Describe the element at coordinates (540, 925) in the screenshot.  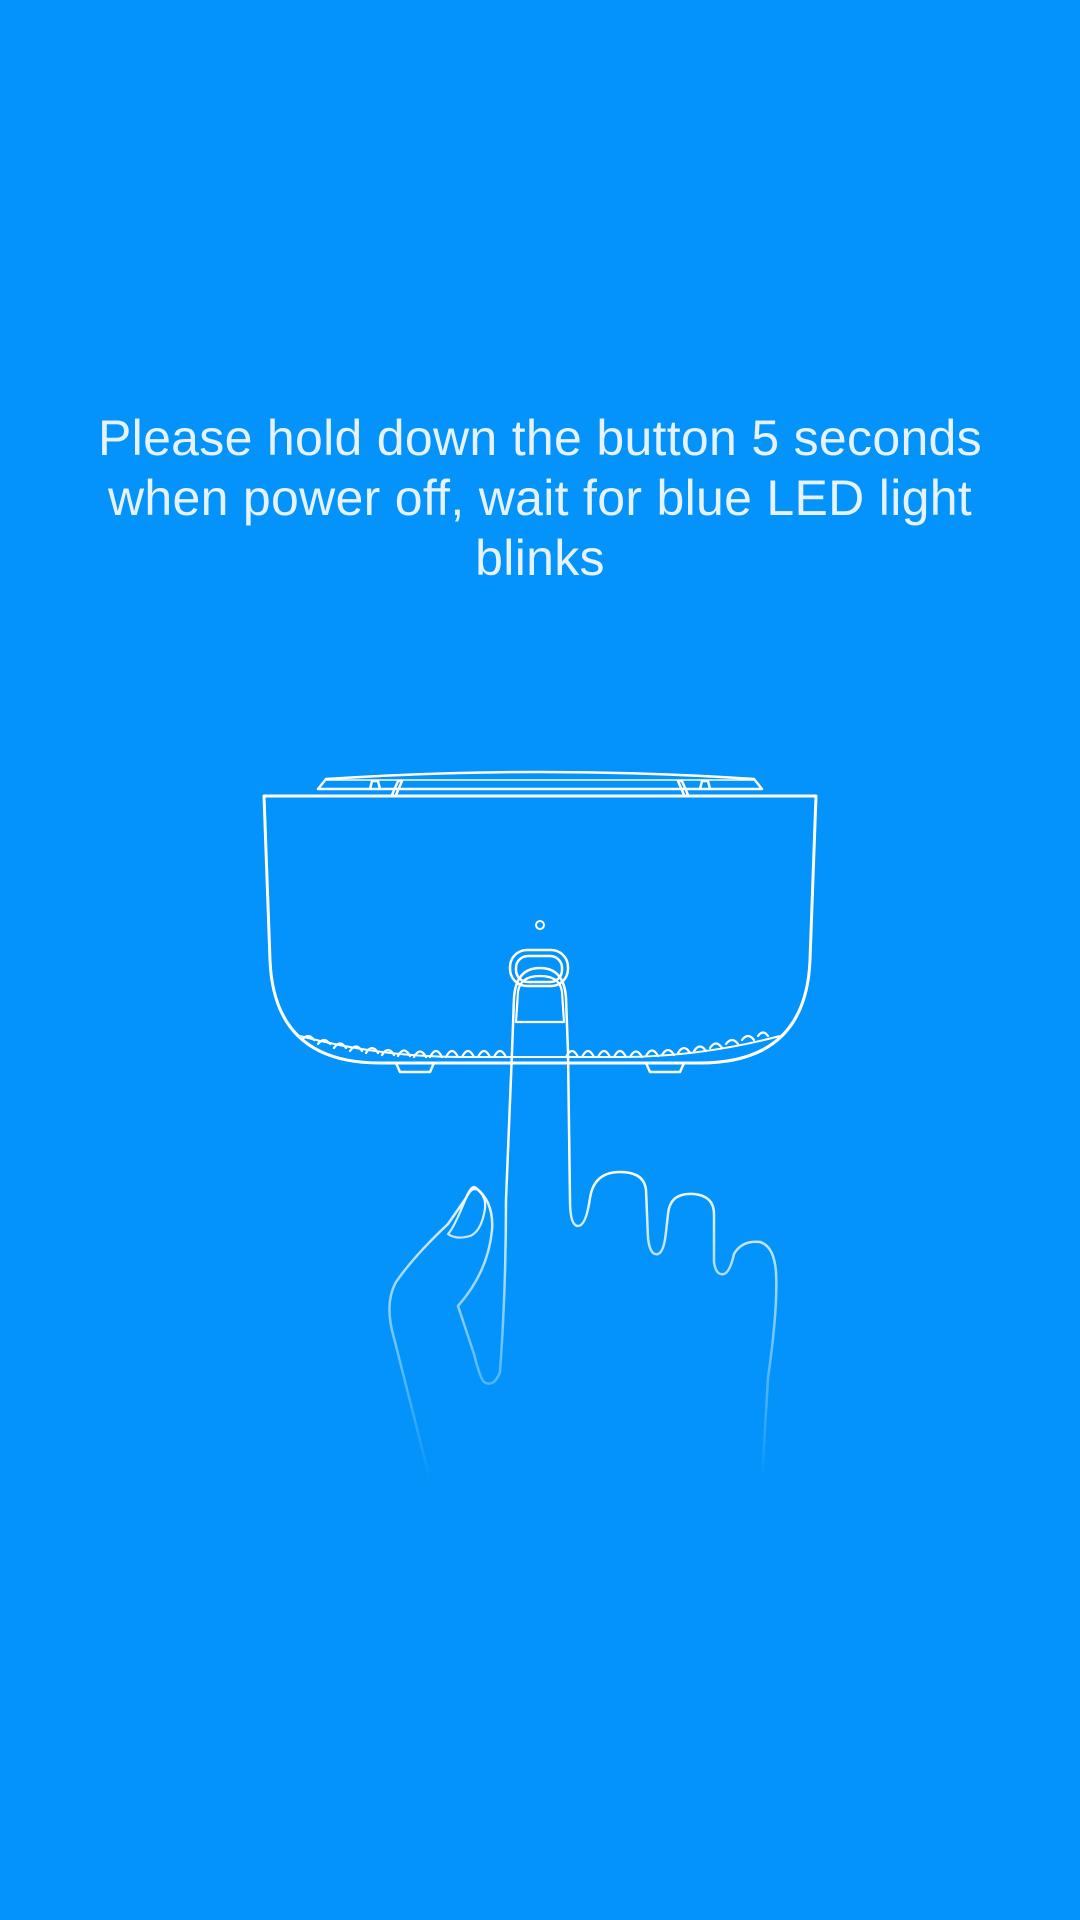
I see `led-indicator-icon` at that location.